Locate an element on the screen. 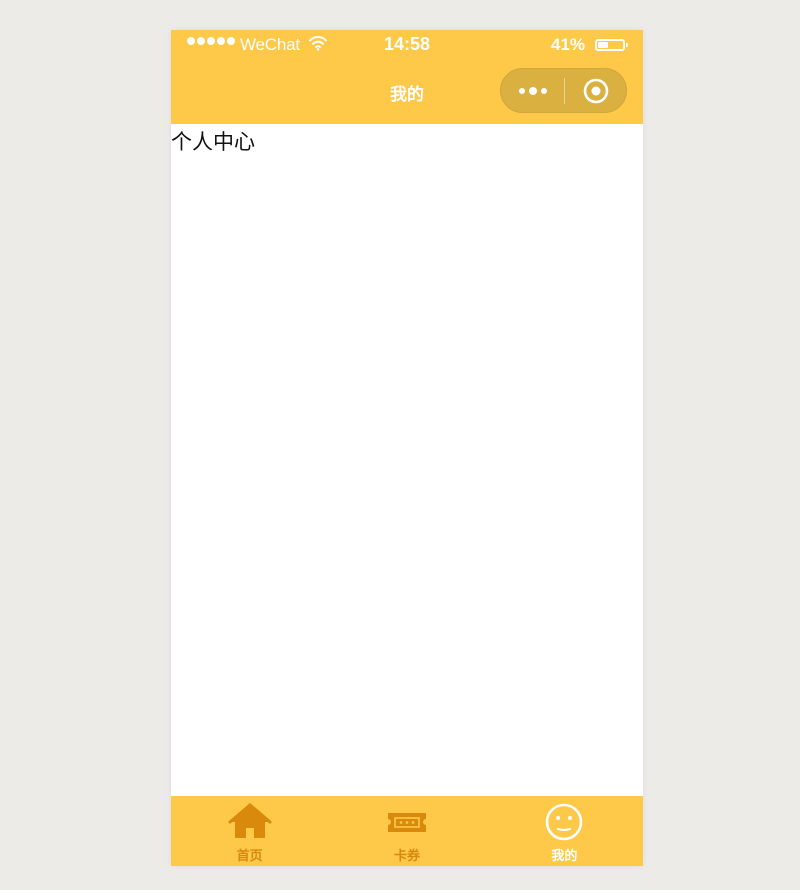 The image size is (800, 890). more-dots-icon is located at coordinates (521, 90).